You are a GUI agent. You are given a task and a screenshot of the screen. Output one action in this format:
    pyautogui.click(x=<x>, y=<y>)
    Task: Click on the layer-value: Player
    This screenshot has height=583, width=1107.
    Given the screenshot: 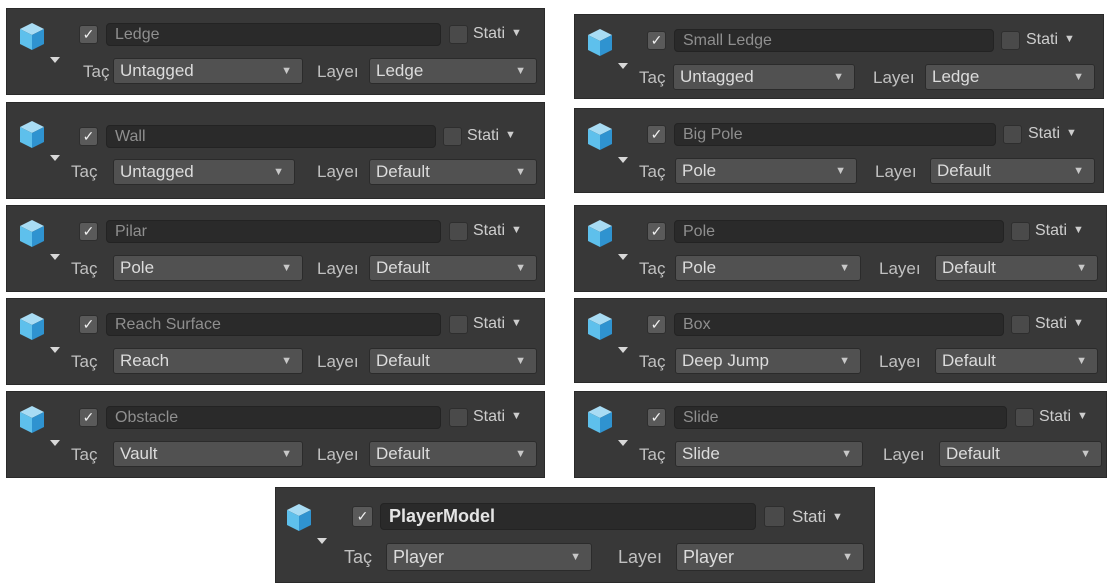 What is the action you would take?
    pyautogui.click(x=709, y=557)
    